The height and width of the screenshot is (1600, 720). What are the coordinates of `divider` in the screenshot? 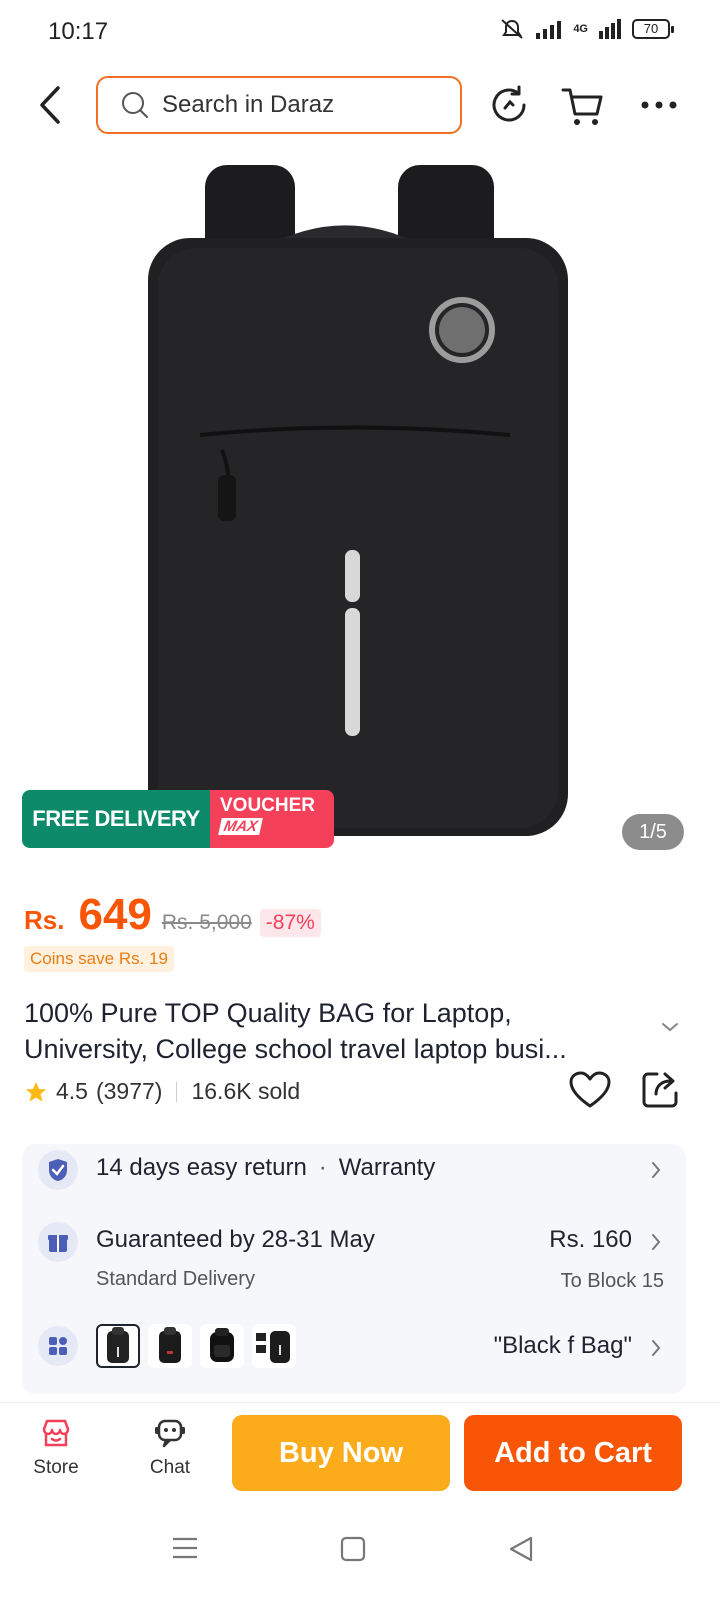 It's located at (177, 1091).